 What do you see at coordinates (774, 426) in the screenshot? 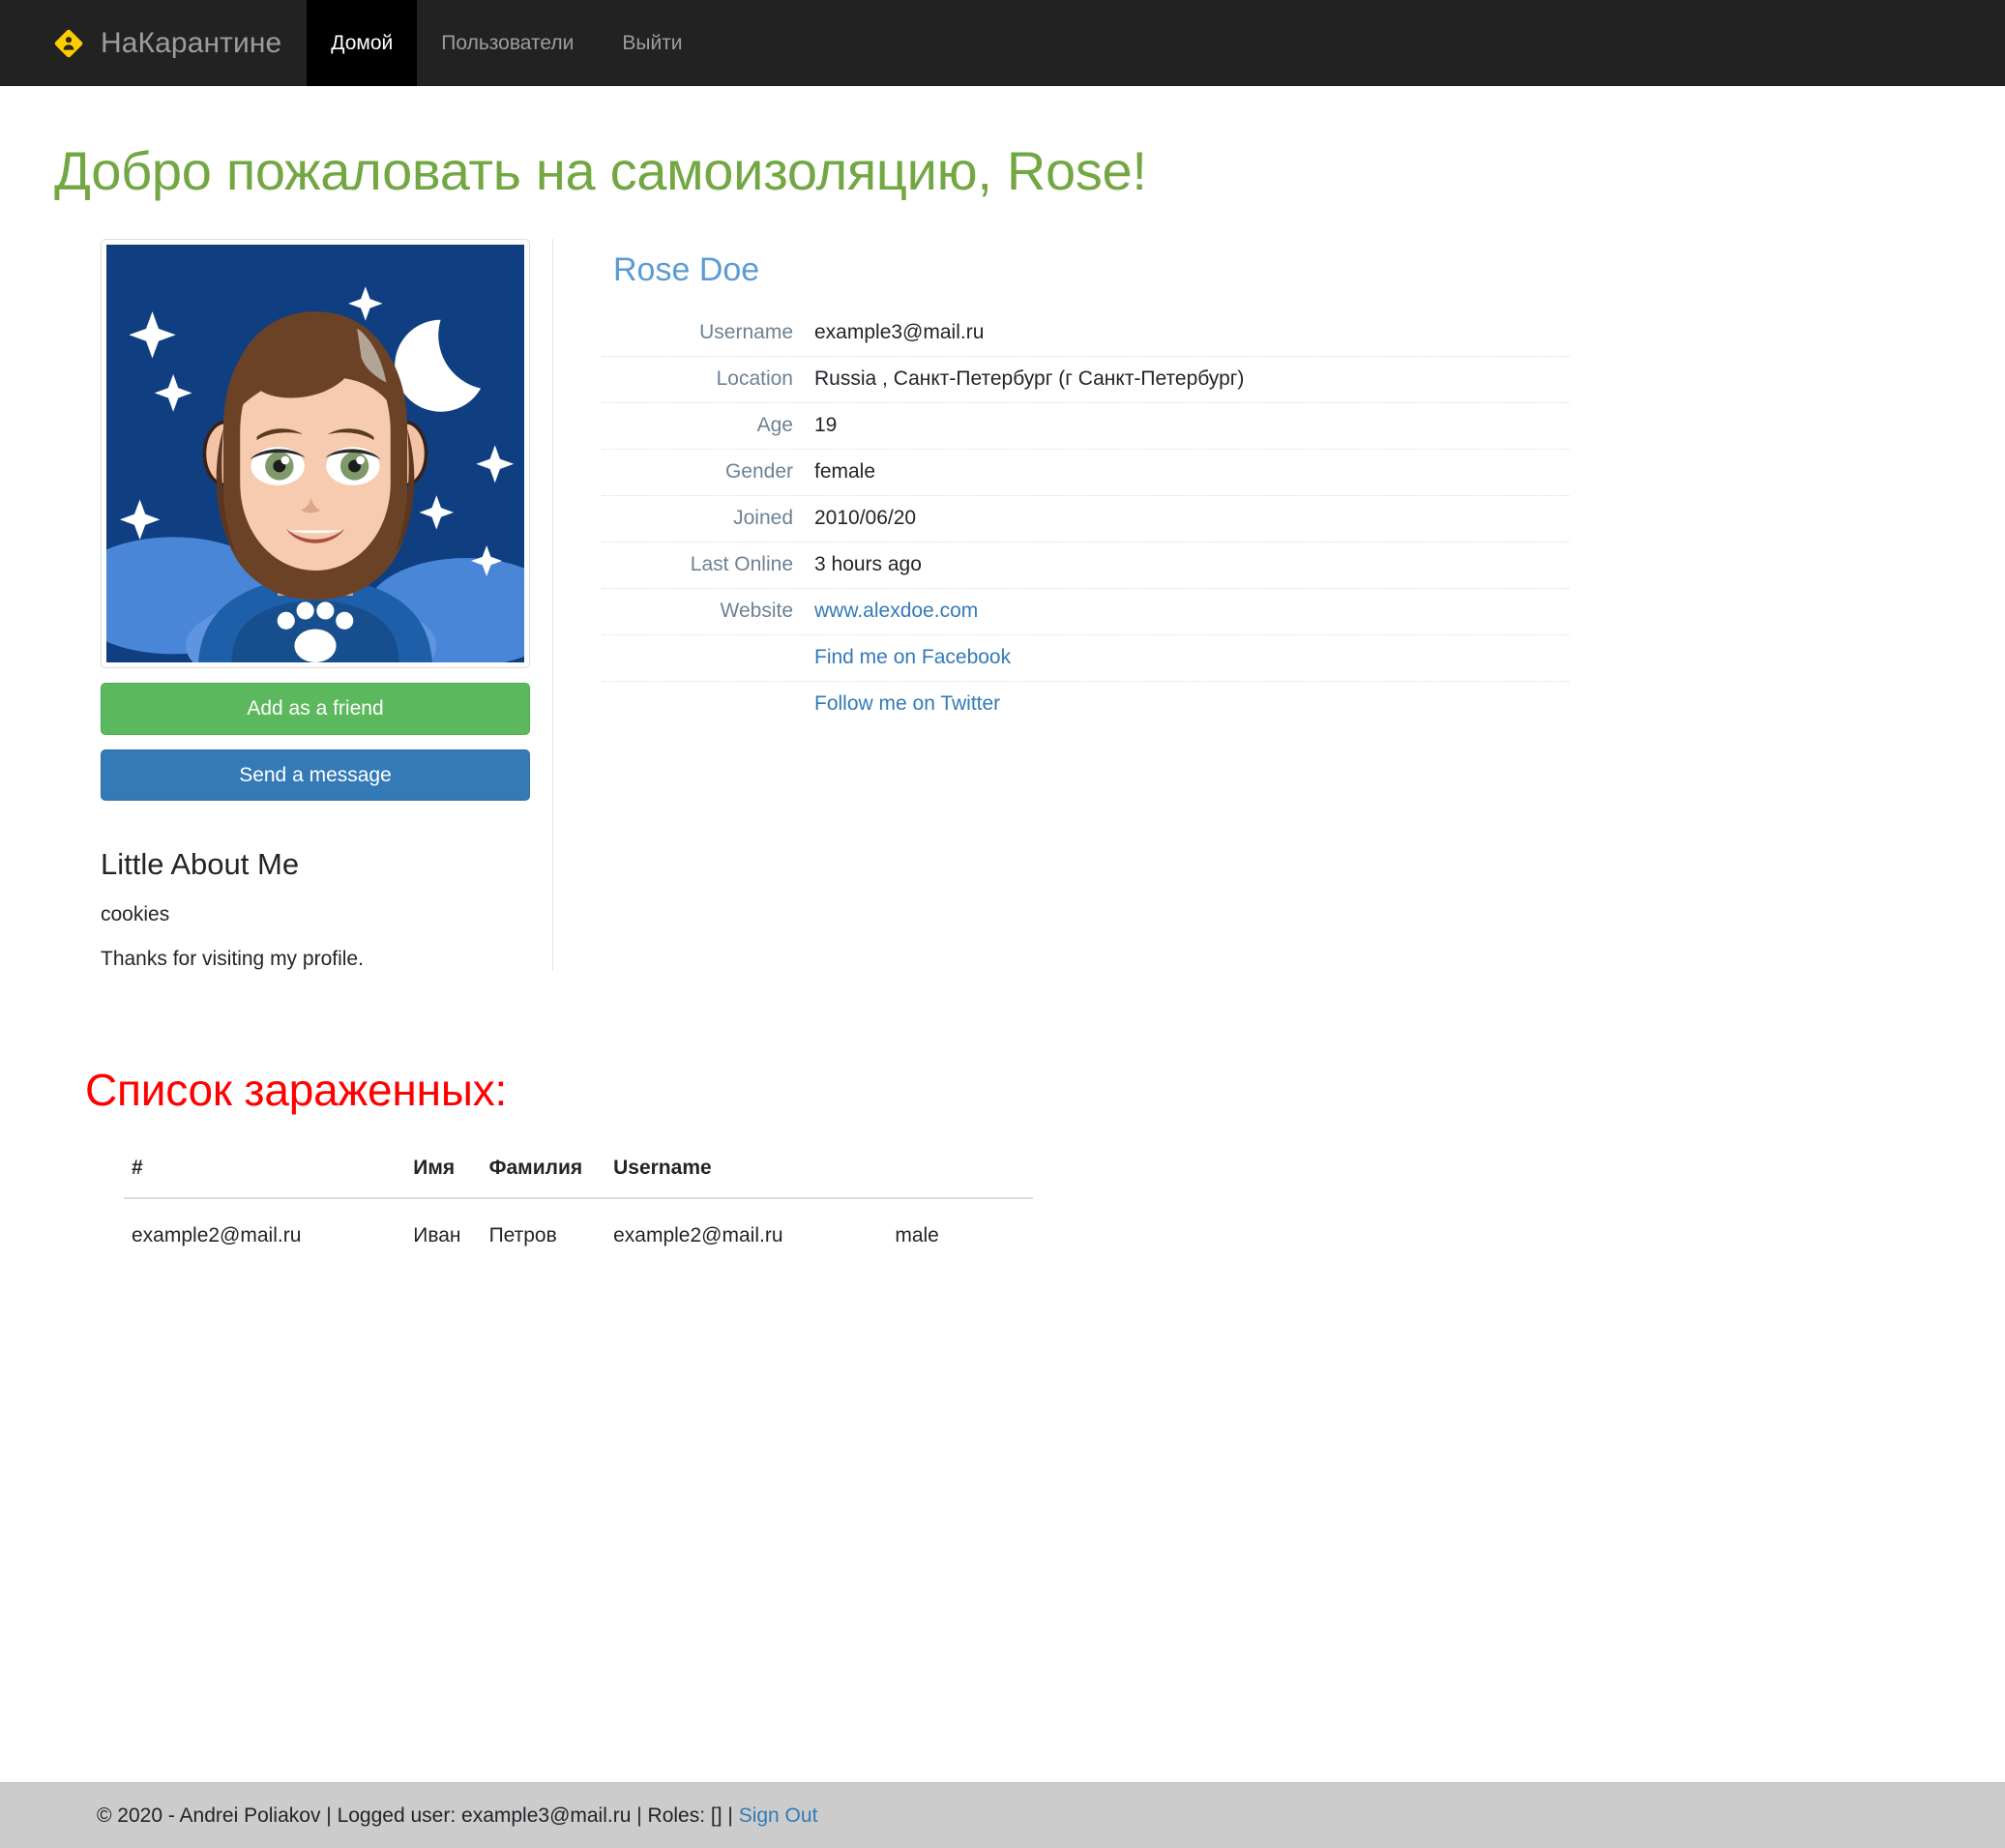
I see `detail-term: Age` at bounding box center [774, 426].